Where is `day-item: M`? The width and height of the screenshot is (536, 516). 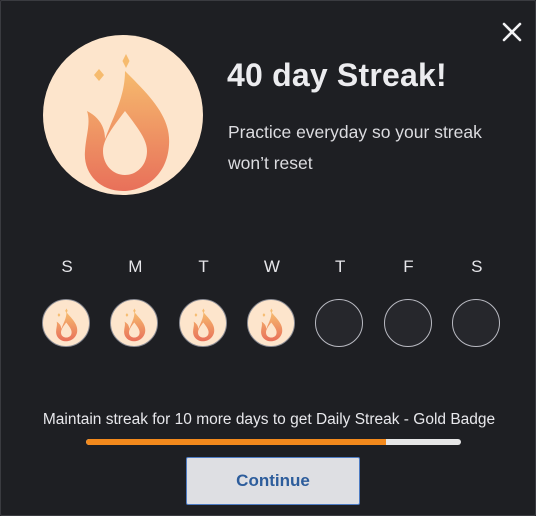 day-item: M is located at coordinates (135, 305).